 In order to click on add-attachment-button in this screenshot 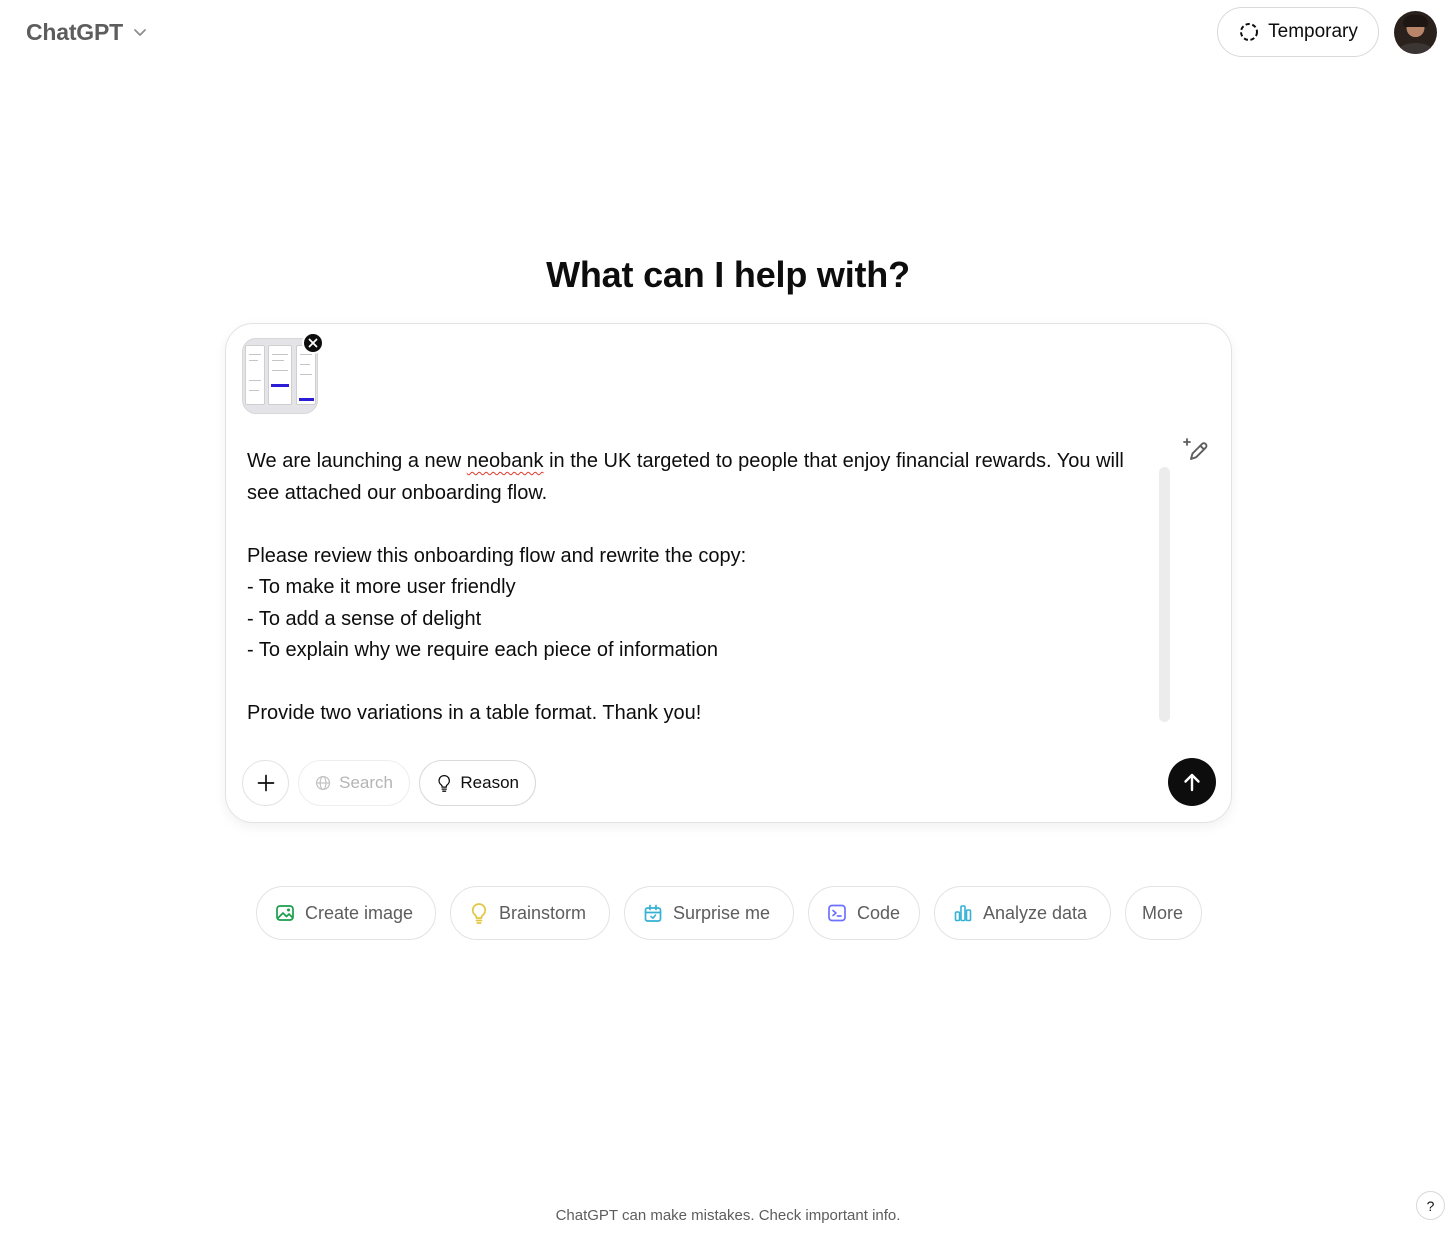, I will do `click(265, 783)`.